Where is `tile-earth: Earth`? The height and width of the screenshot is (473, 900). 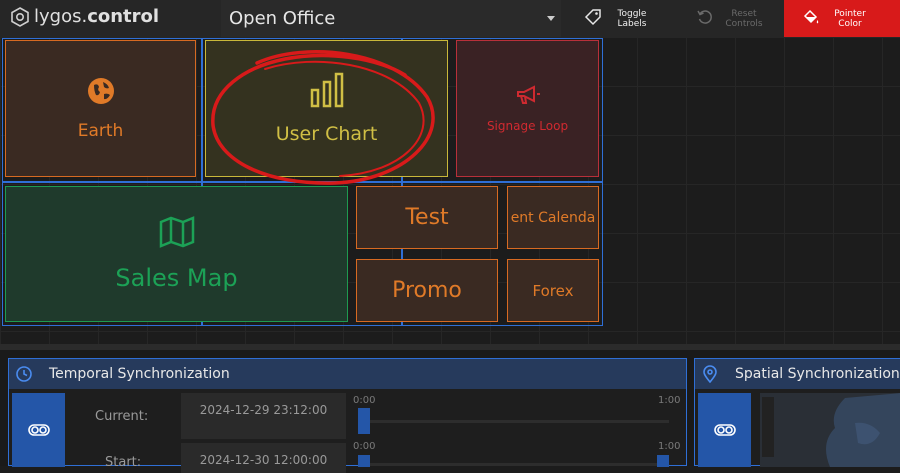
tile-earth: Earth is located at coordinates (100, 108).